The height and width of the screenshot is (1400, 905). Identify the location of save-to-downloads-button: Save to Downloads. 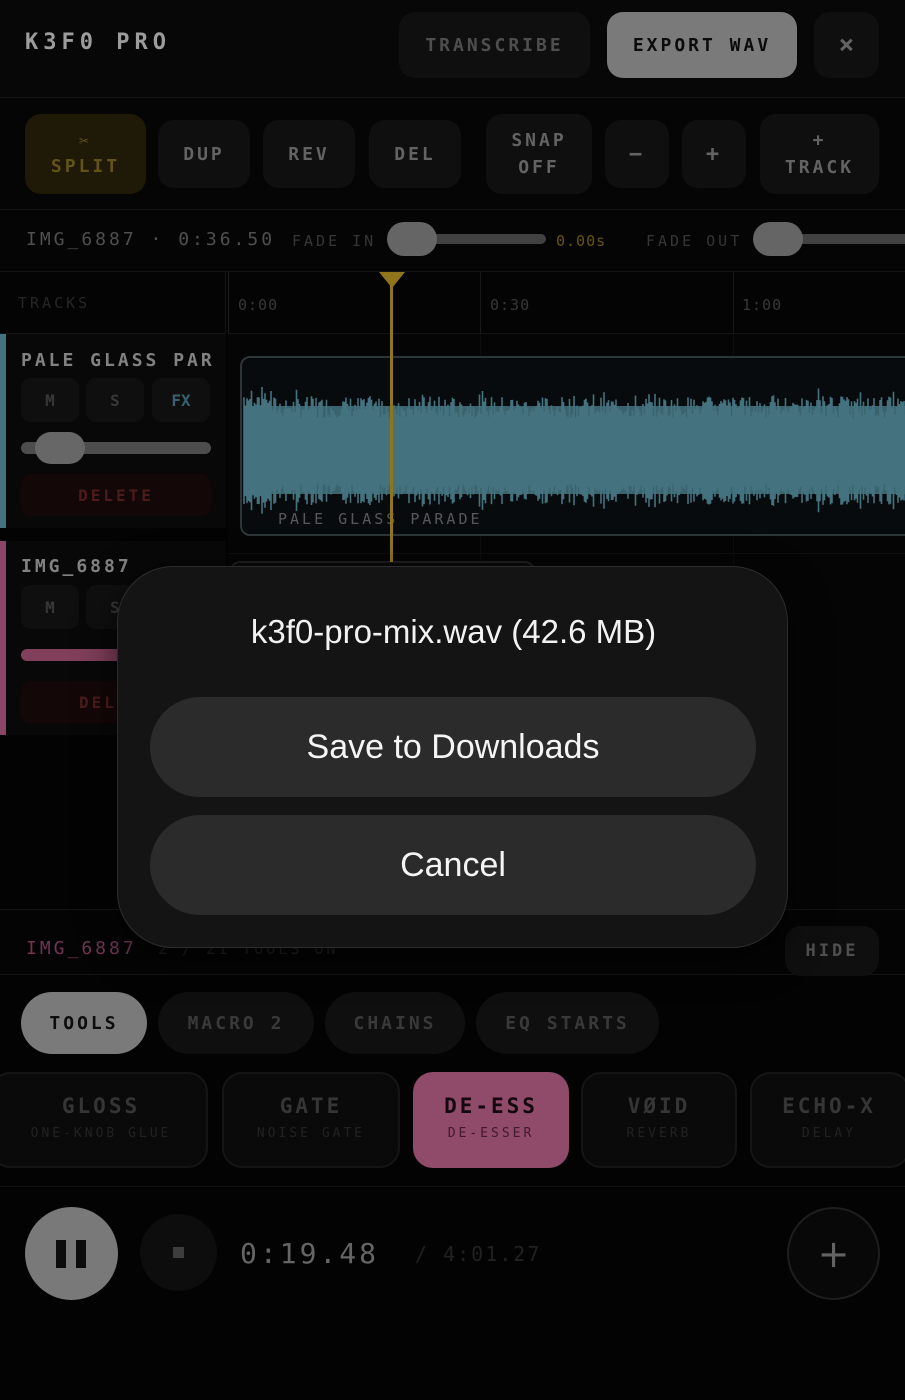
(453, 747).